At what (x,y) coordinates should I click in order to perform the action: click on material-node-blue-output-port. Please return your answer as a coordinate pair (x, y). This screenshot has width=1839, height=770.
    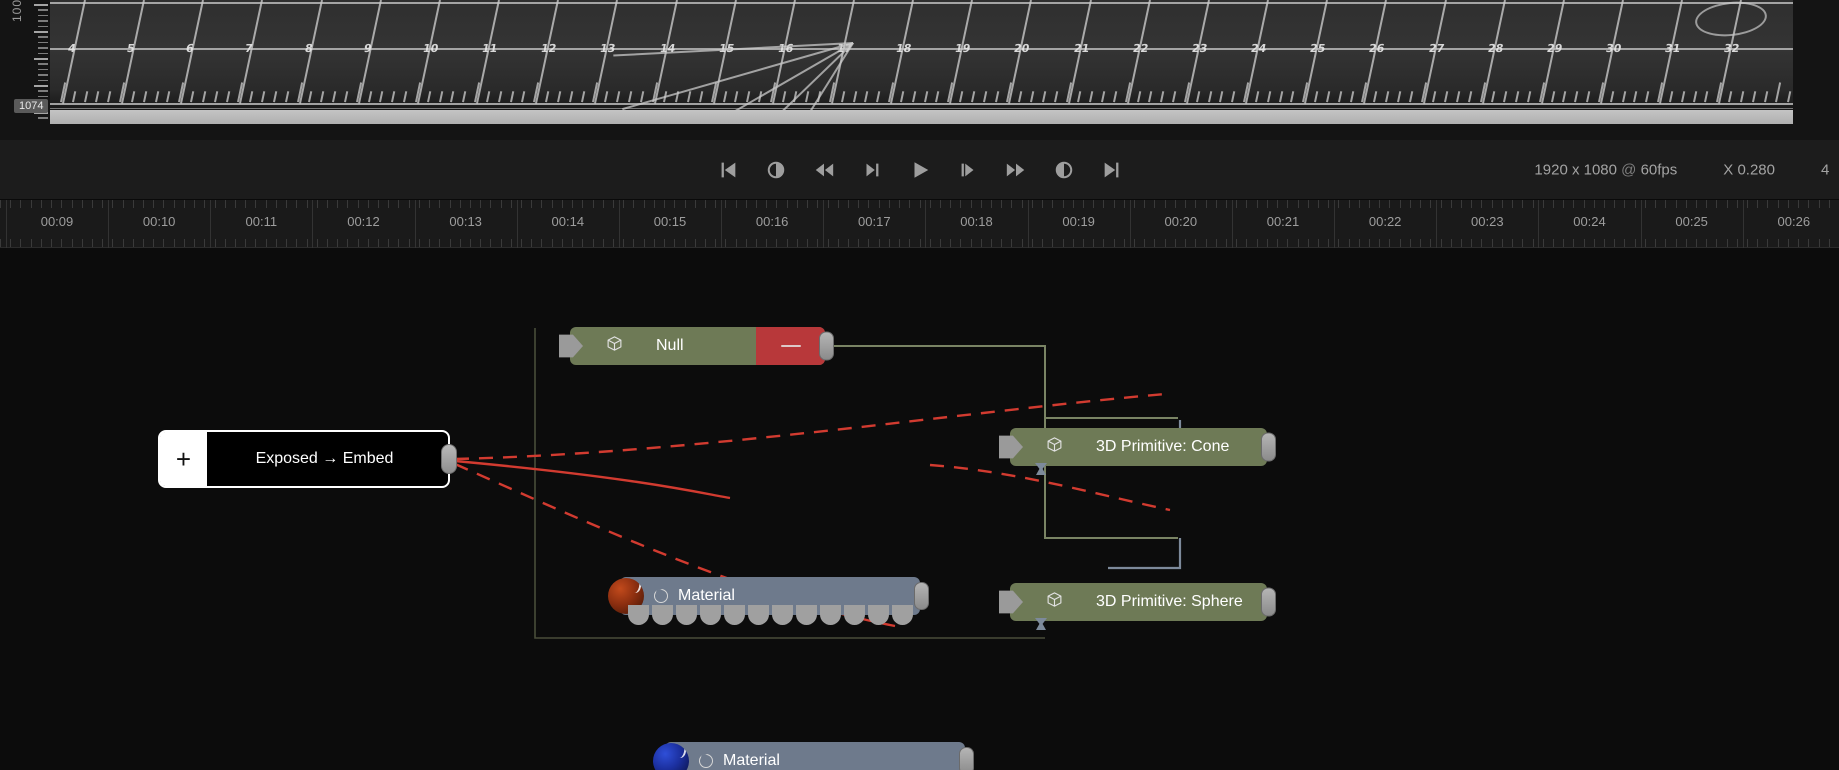
    Looking at the image, I should click on (966, 758).